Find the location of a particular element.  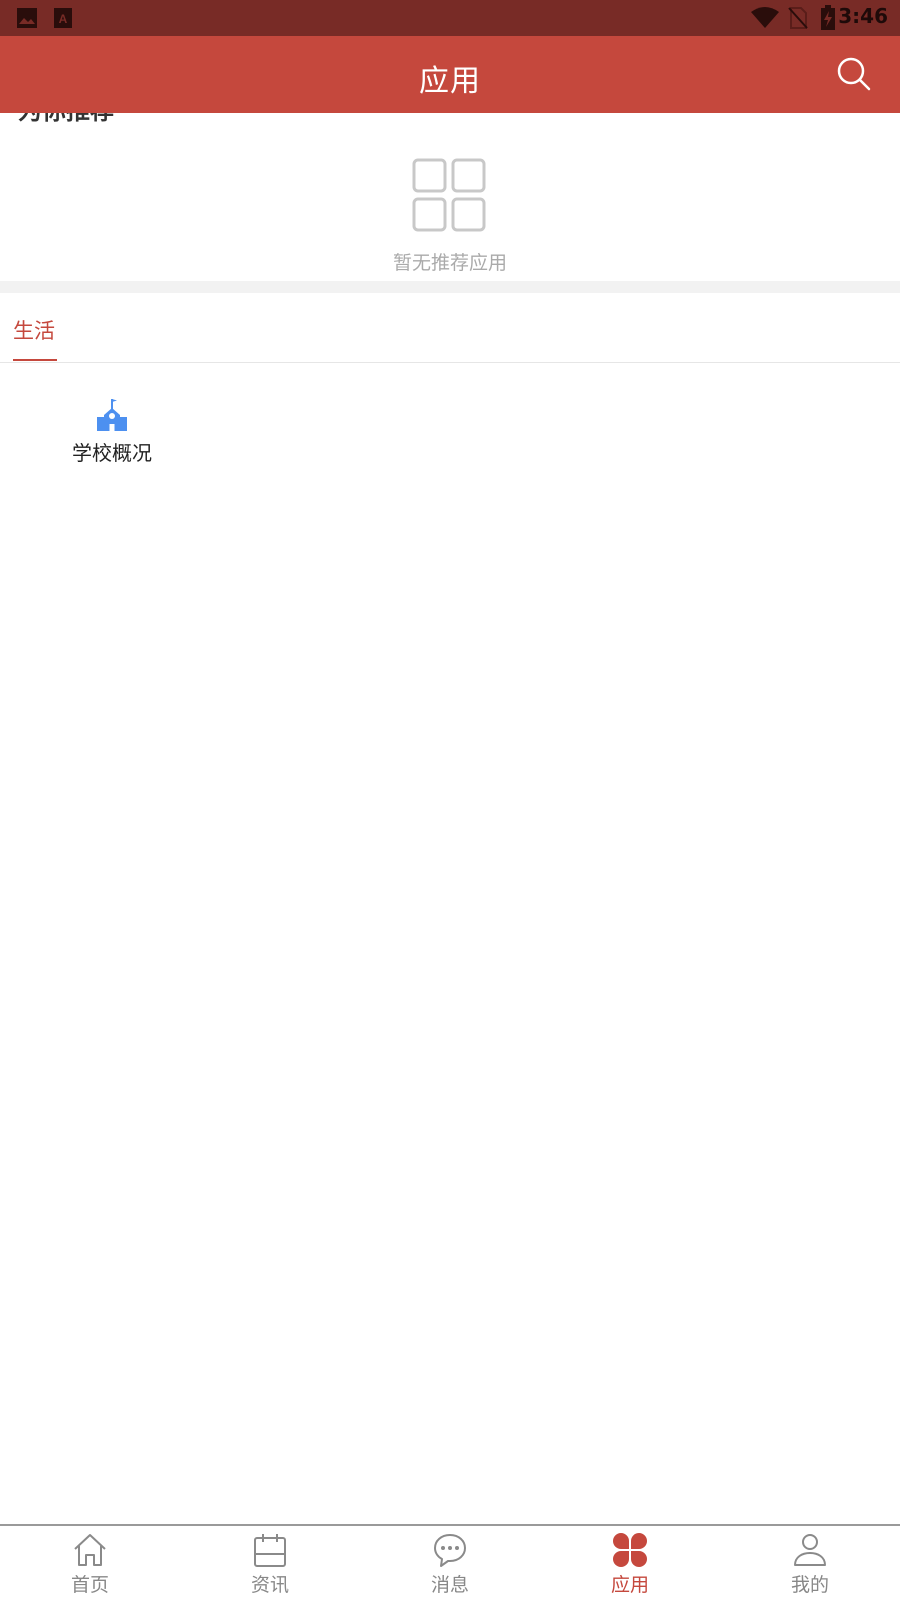

image-icon is located at coordinates (27, 18).